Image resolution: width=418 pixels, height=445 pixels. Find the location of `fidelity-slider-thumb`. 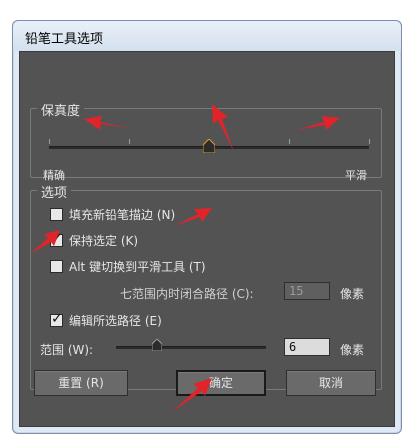

fidelity-slider-thumb is located at coordinates (209, 146).